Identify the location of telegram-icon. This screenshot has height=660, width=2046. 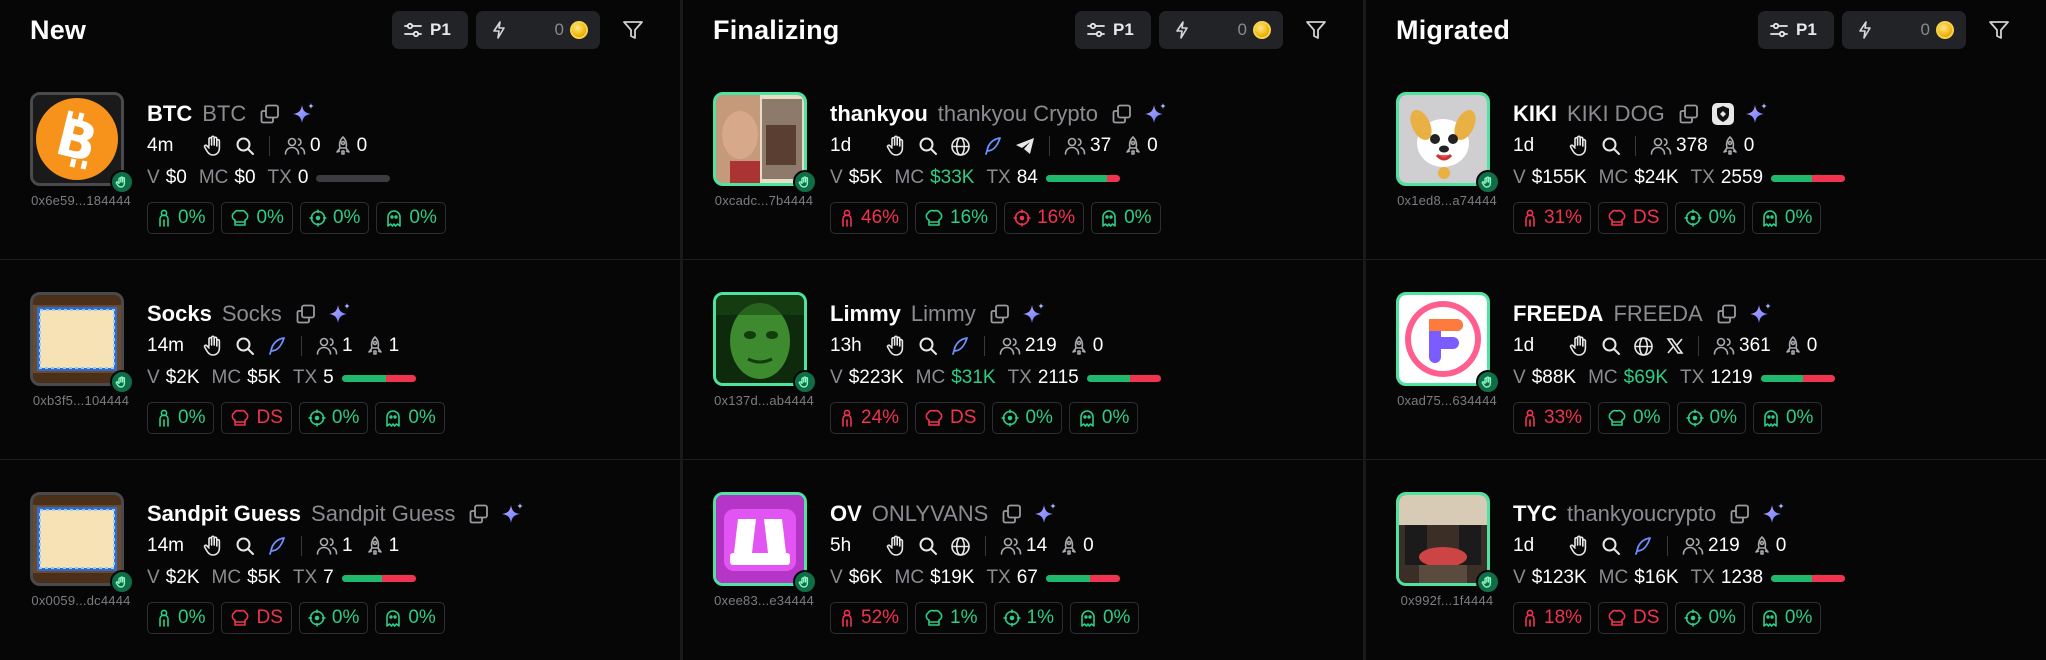
(1025, 146).